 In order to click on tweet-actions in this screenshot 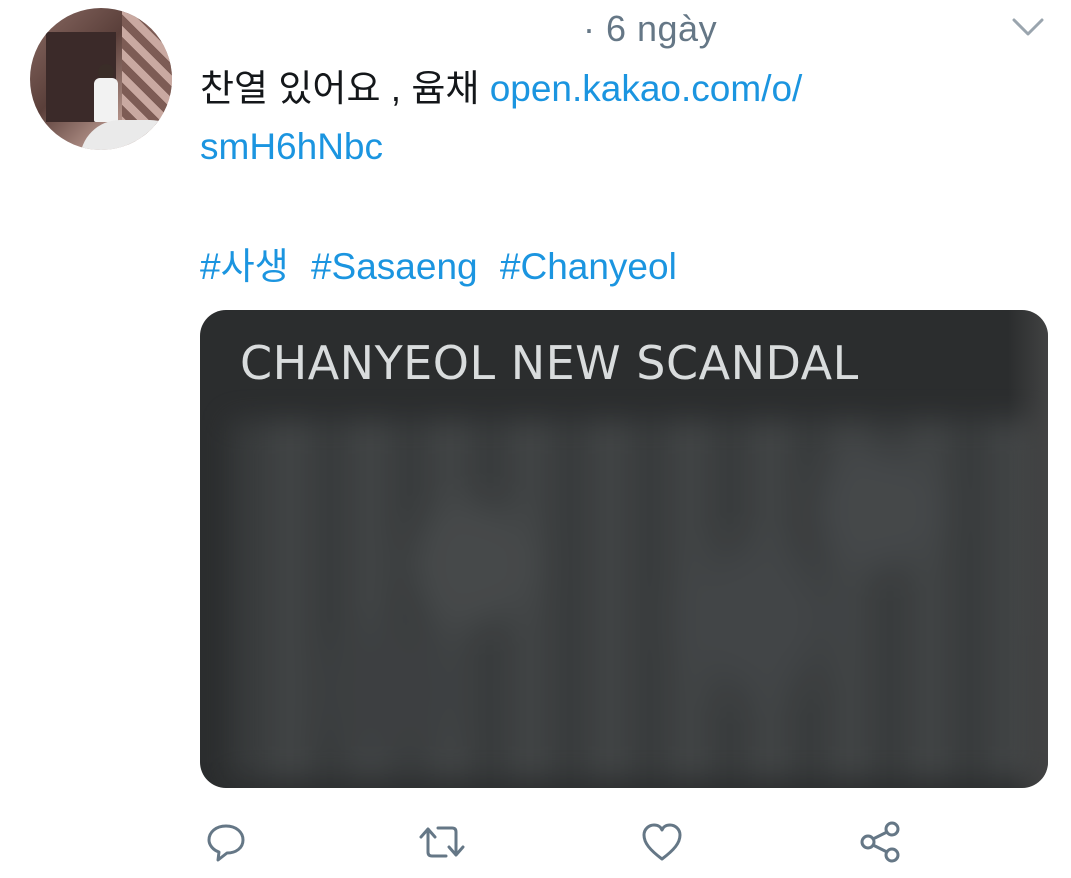, I will do `click(535, 843)`.